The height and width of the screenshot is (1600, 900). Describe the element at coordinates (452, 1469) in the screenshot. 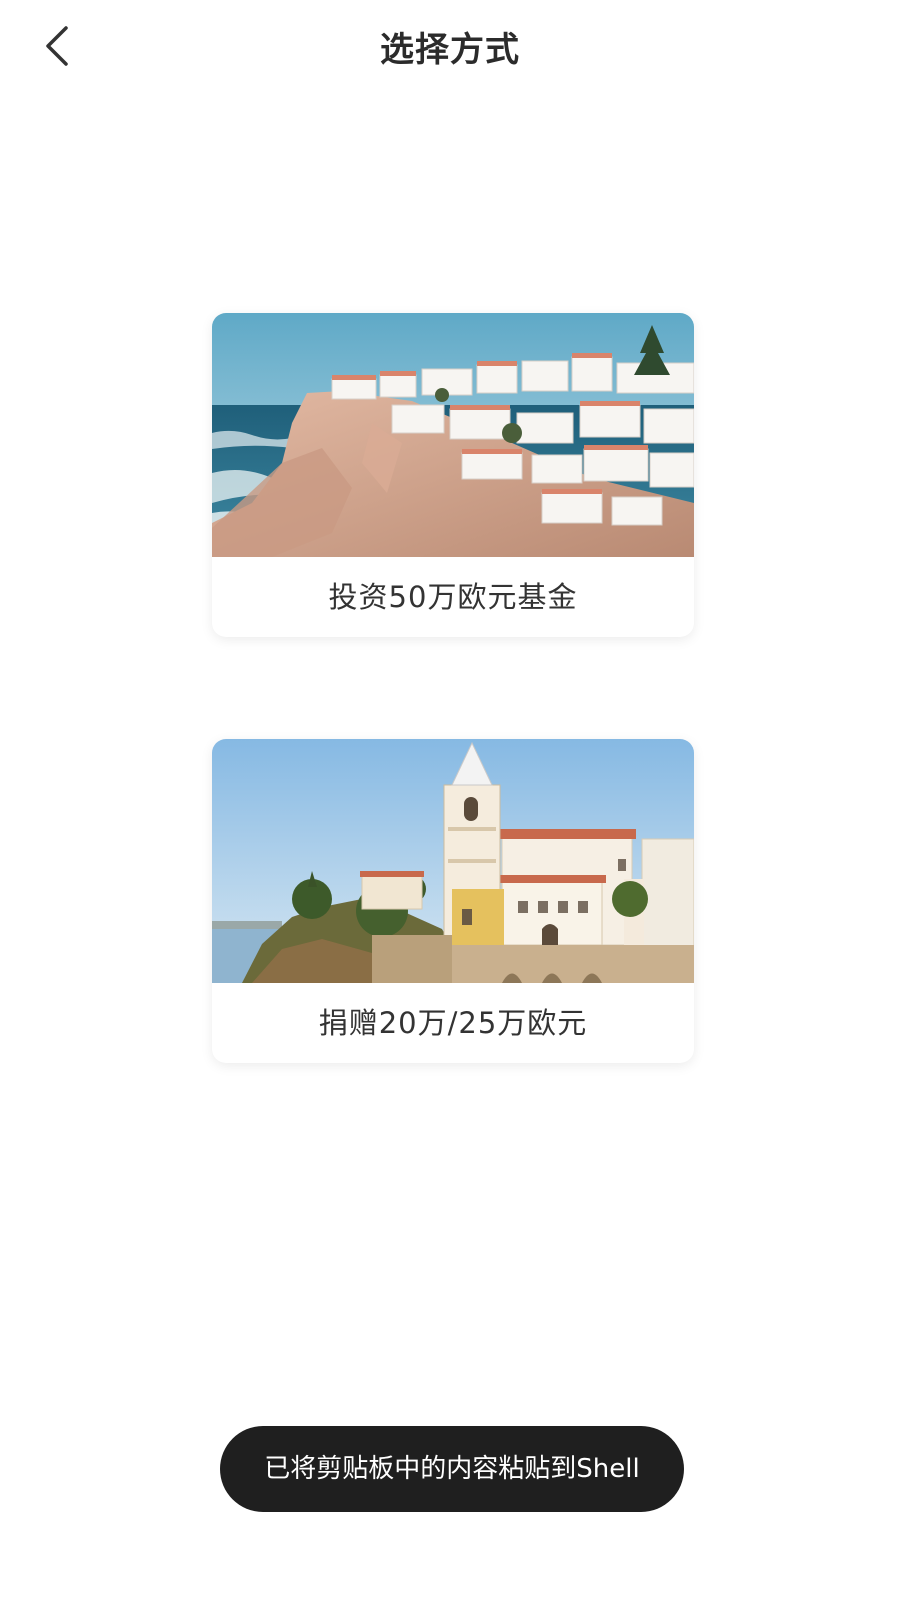

I see `toast-message: 已将剪贴板中的内容粘贴到Shell` at that location.